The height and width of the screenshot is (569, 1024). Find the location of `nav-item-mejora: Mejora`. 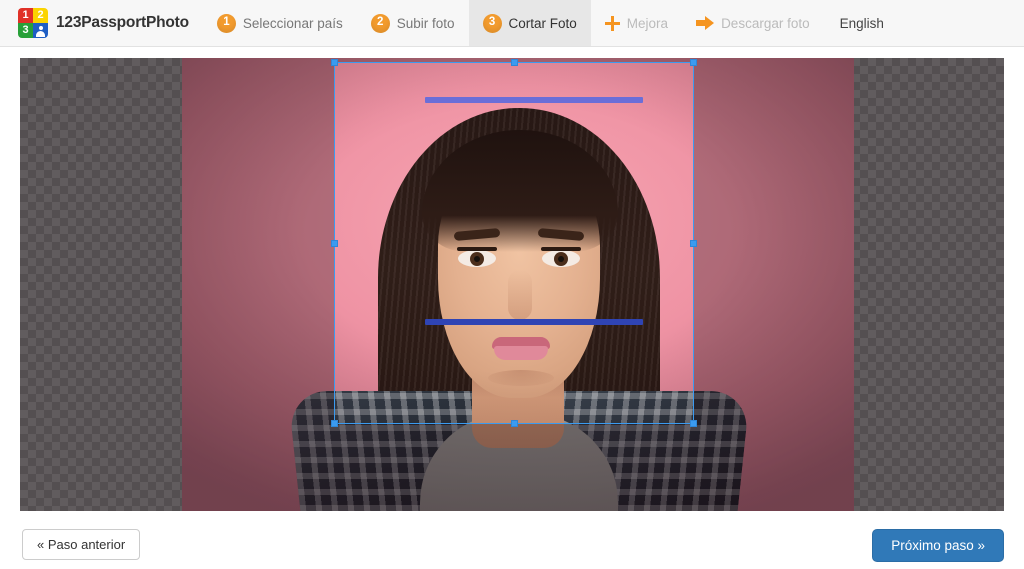

nav-item-mejora: Mejora is located at coordinates (636, 23).